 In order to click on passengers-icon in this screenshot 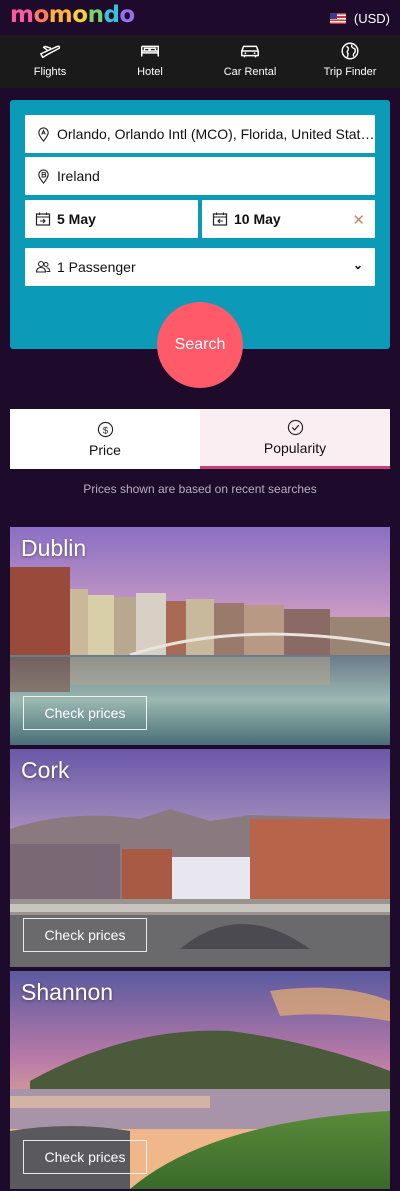, I will do `click(43, 267)`.